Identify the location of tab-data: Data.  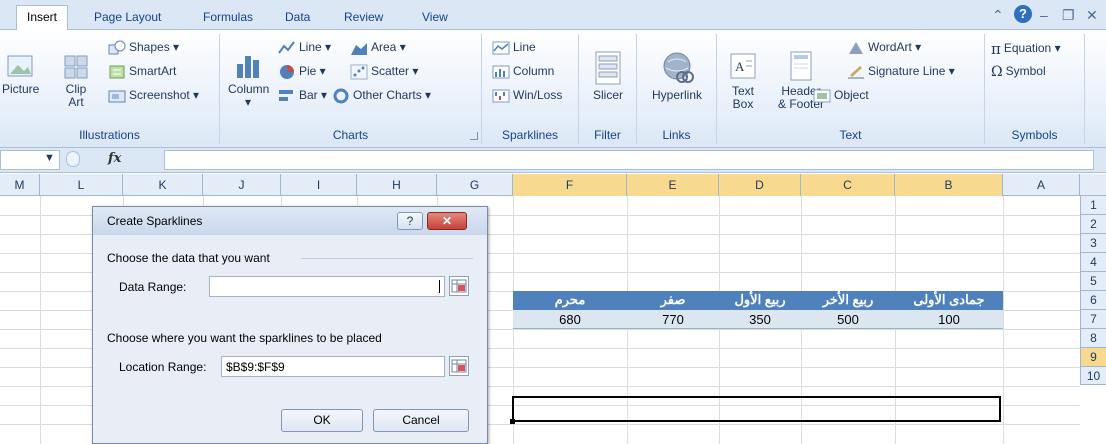
(297, 18).